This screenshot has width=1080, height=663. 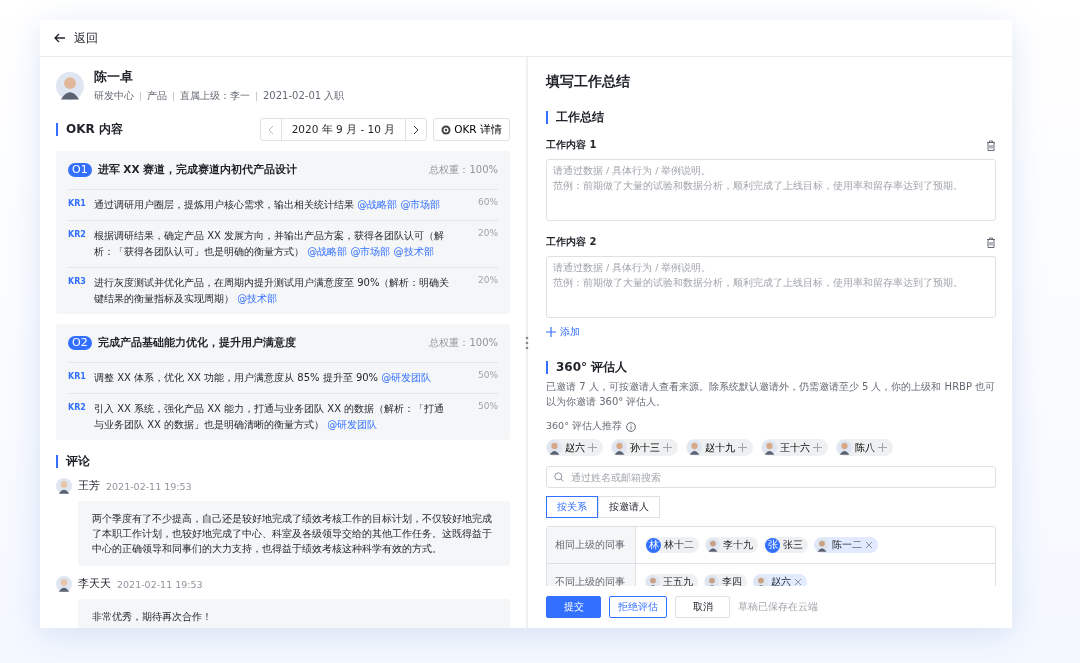 I want to click on chevron-left-icon, so click(x=270, y=129).